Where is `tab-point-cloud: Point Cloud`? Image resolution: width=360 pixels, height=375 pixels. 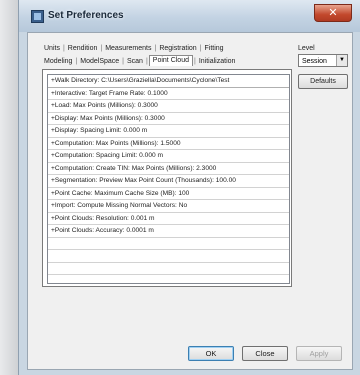 tab-point-cloud: Point Cloud is located at coordinates (170, 60).